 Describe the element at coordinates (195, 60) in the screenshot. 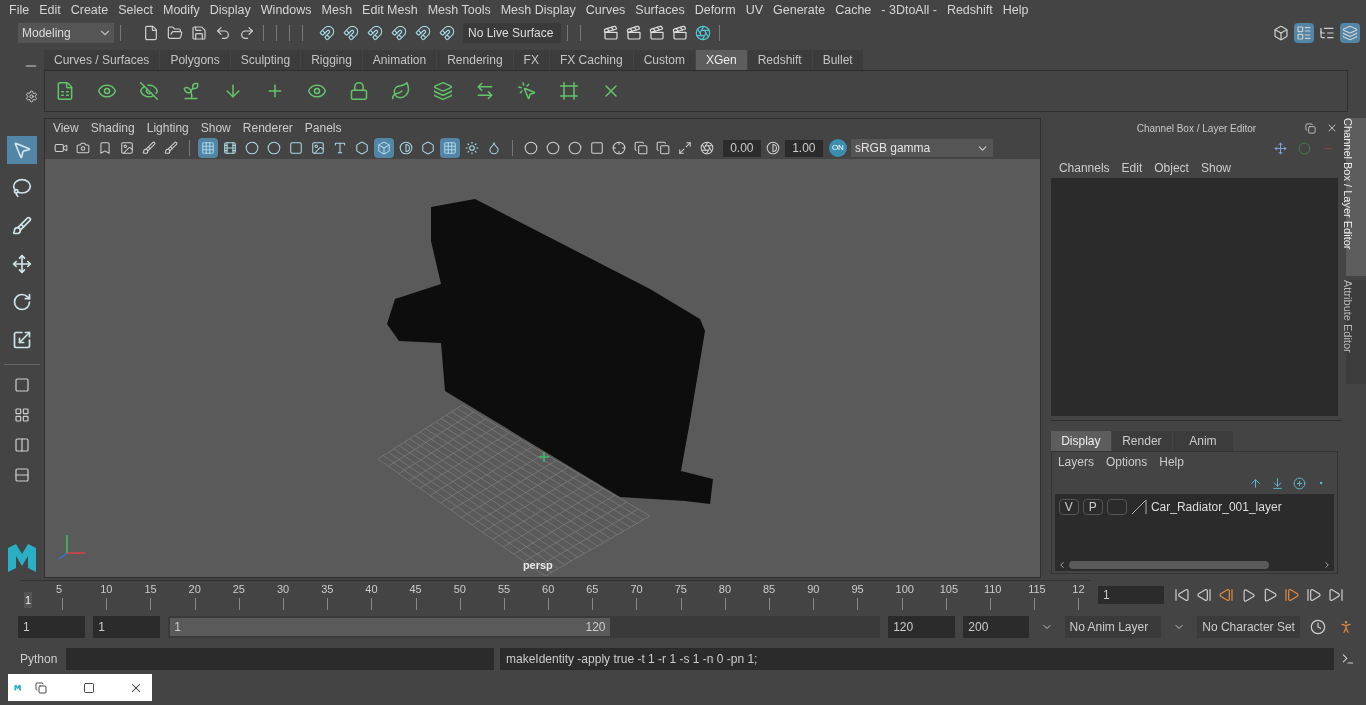

I see `shelf-tab: Polygons` at that location.